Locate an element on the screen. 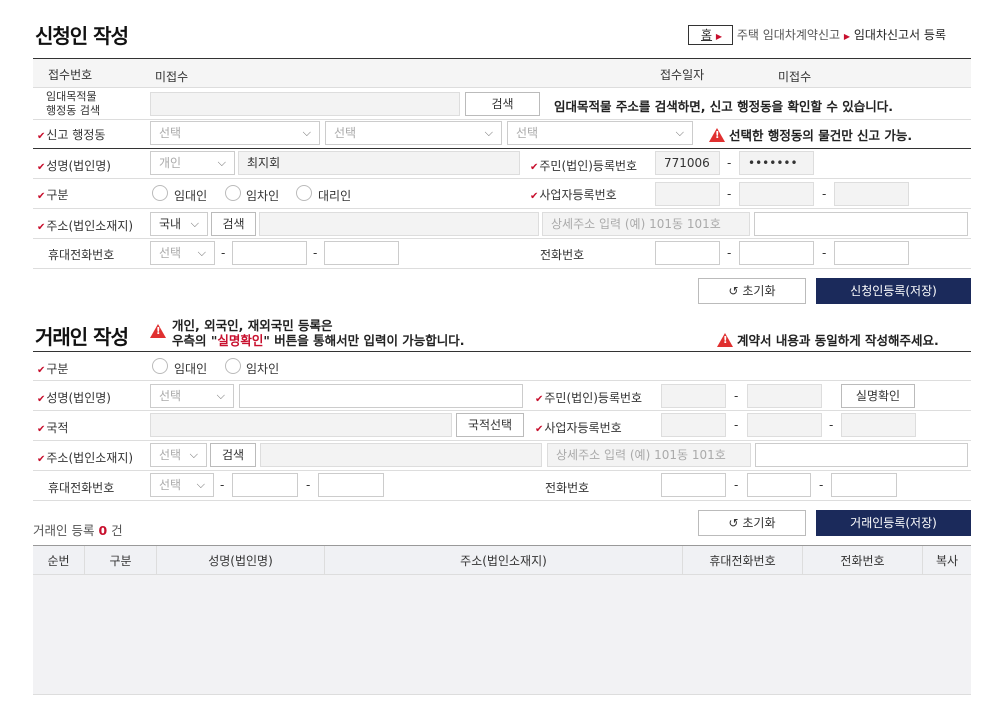 This screenshot has width=986, height=708. home-label: 홈 is located at coordinates (707, 35).